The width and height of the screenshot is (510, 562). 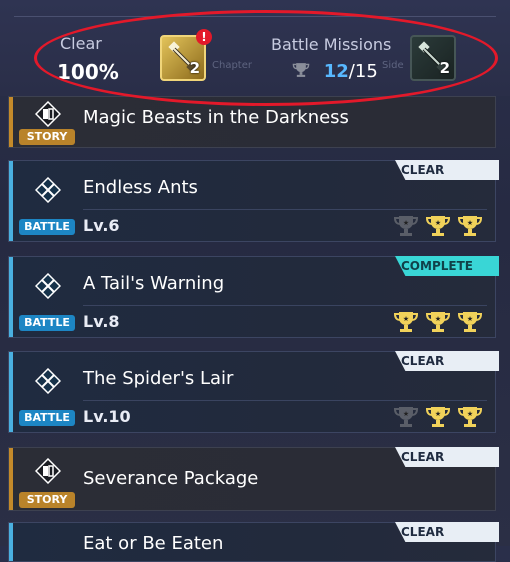 I want to click on stage-card: STORY Magic Beasts in the Darkness, so click(x=252, y=122).